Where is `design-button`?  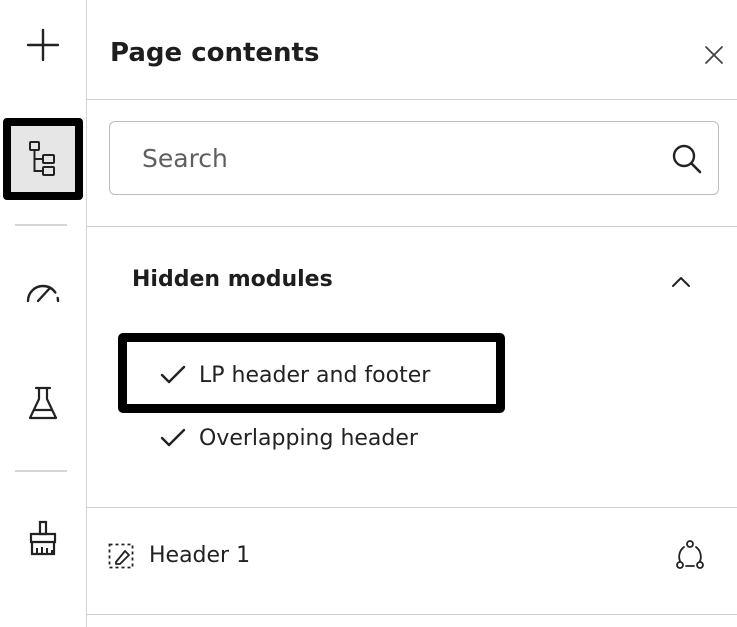
design-button is located at coordinates (42, 538).